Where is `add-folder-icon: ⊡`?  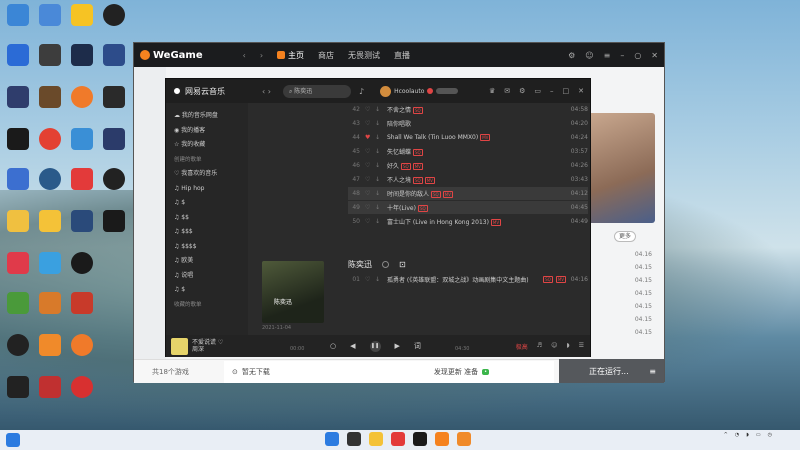
add-folder-icon: ⊡ is located at coordinates (402, 264).